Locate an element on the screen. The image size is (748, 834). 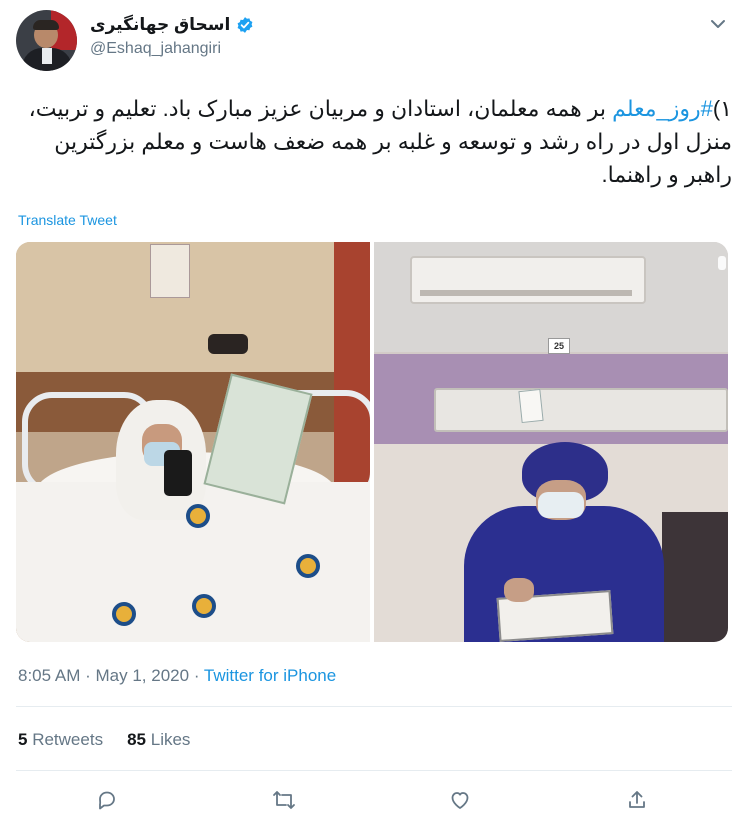
retweets-stat: 5 Retweets is located at coordinates (60, 740).